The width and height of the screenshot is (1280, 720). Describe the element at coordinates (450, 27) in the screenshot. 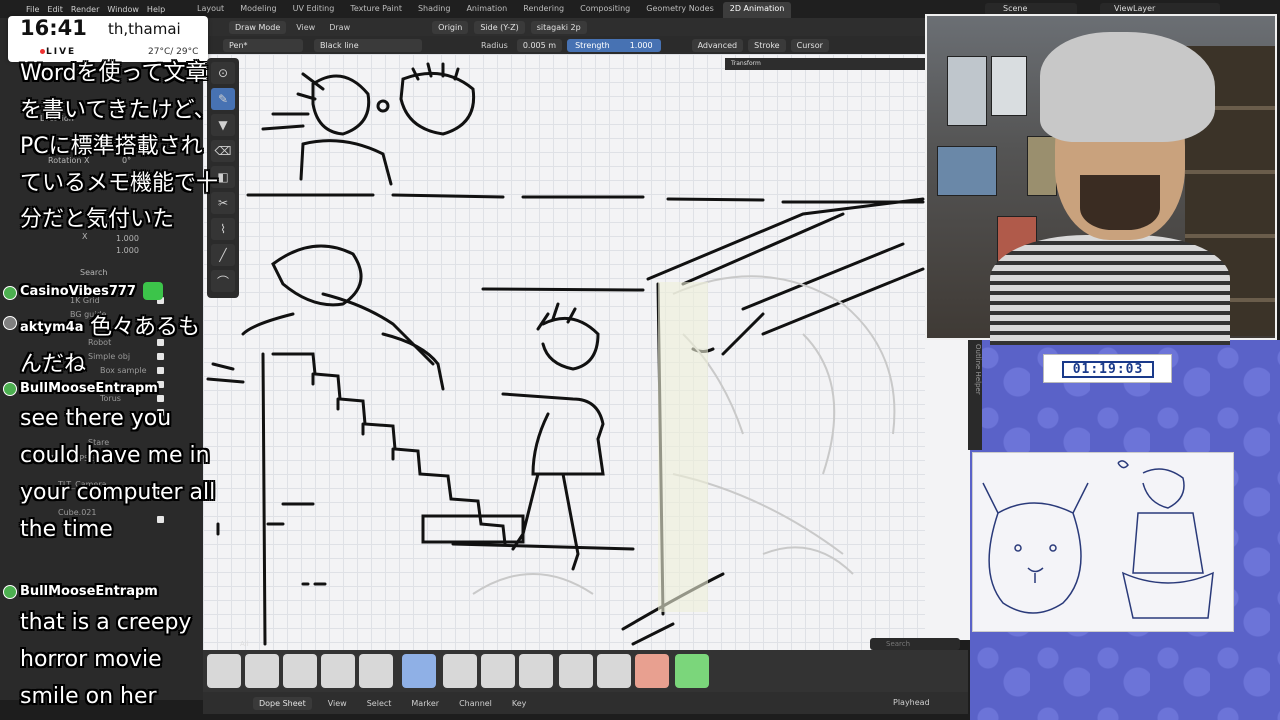

I see `origin-dropdown: Origin` at that location.